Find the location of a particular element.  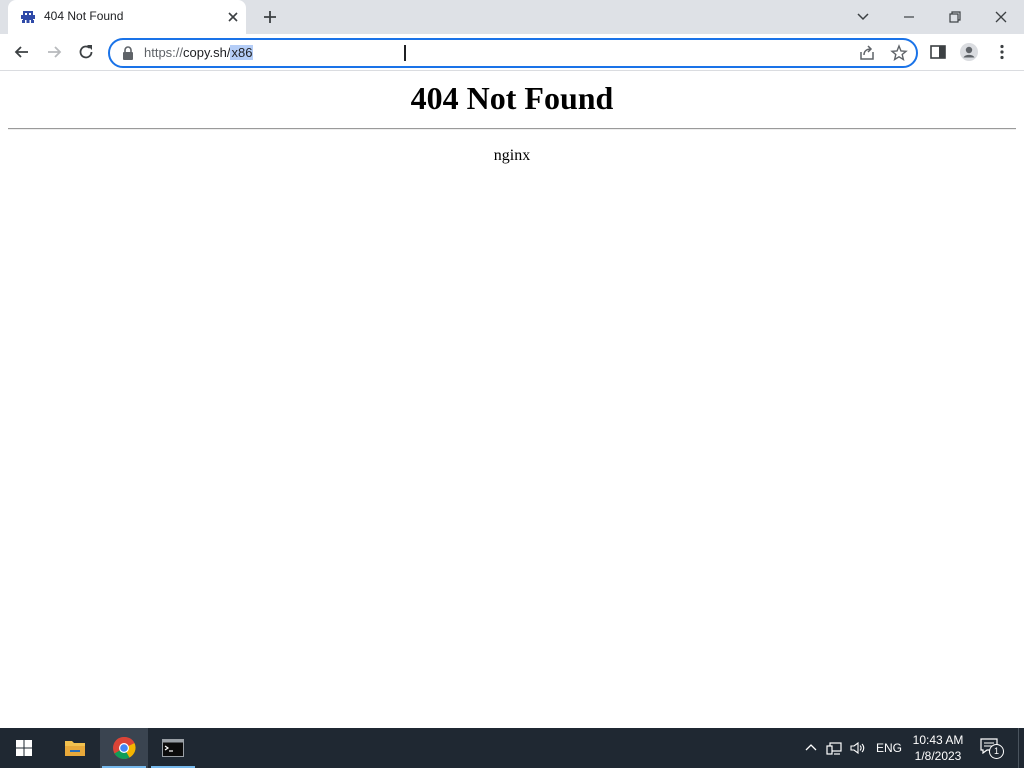

speaker-icon is located at coordinates (857, 748).